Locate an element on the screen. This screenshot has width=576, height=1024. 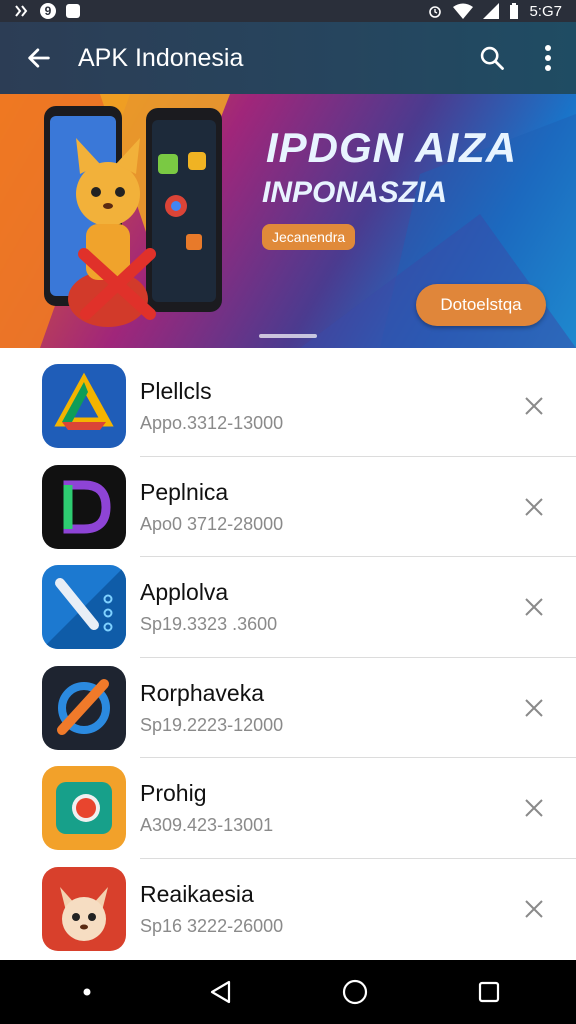
banner-cta-button: Dotoelstqa is located at coordinates (481, 305).